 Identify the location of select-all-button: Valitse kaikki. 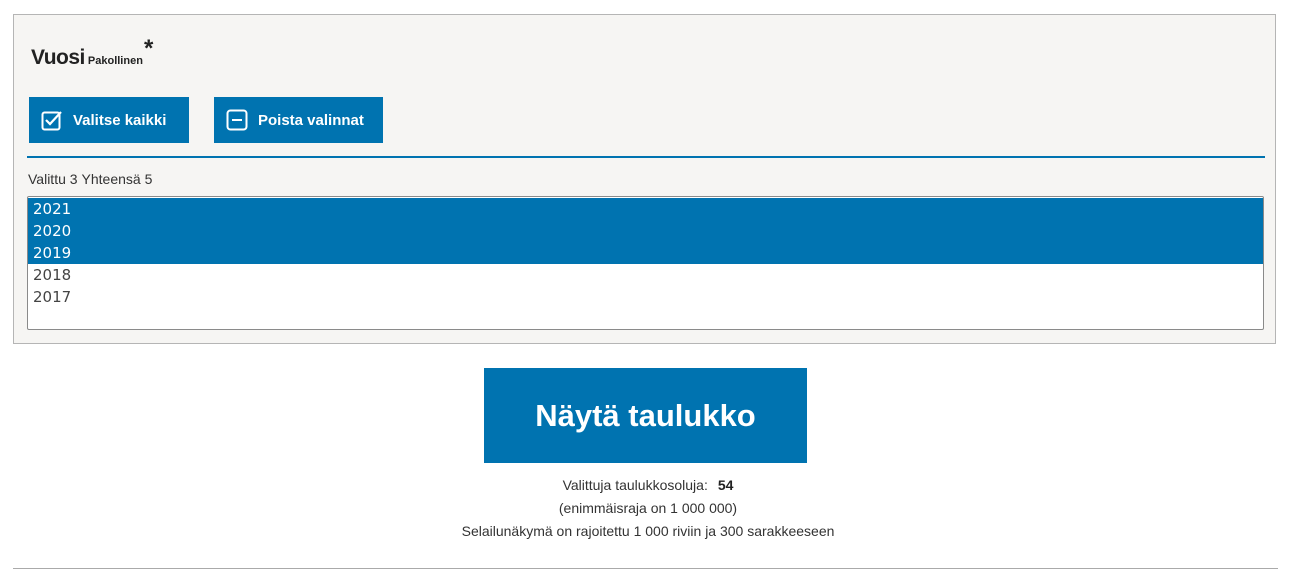
(109, 120).